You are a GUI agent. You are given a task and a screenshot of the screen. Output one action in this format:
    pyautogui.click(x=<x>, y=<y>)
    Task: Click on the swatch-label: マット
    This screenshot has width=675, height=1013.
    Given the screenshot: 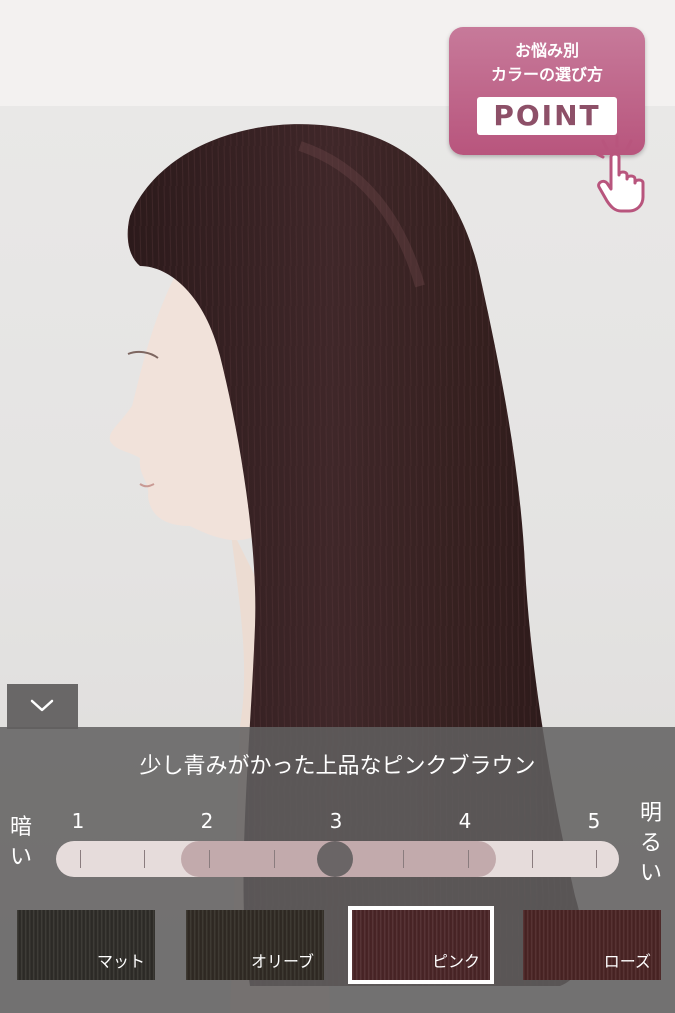 What is the action you would take?
    pyautogui.click(x=120, y=961)
    